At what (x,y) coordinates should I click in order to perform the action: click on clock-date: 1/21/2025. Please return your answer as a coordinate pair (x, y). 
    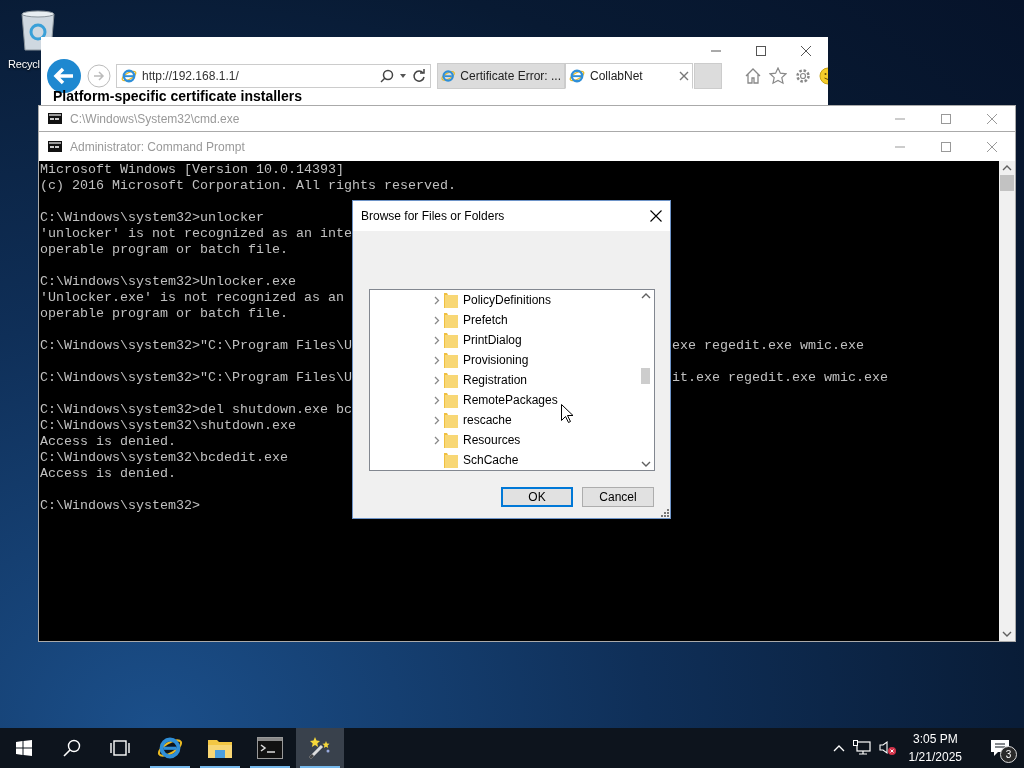
    Looking at the image, I should click on (935, 757).